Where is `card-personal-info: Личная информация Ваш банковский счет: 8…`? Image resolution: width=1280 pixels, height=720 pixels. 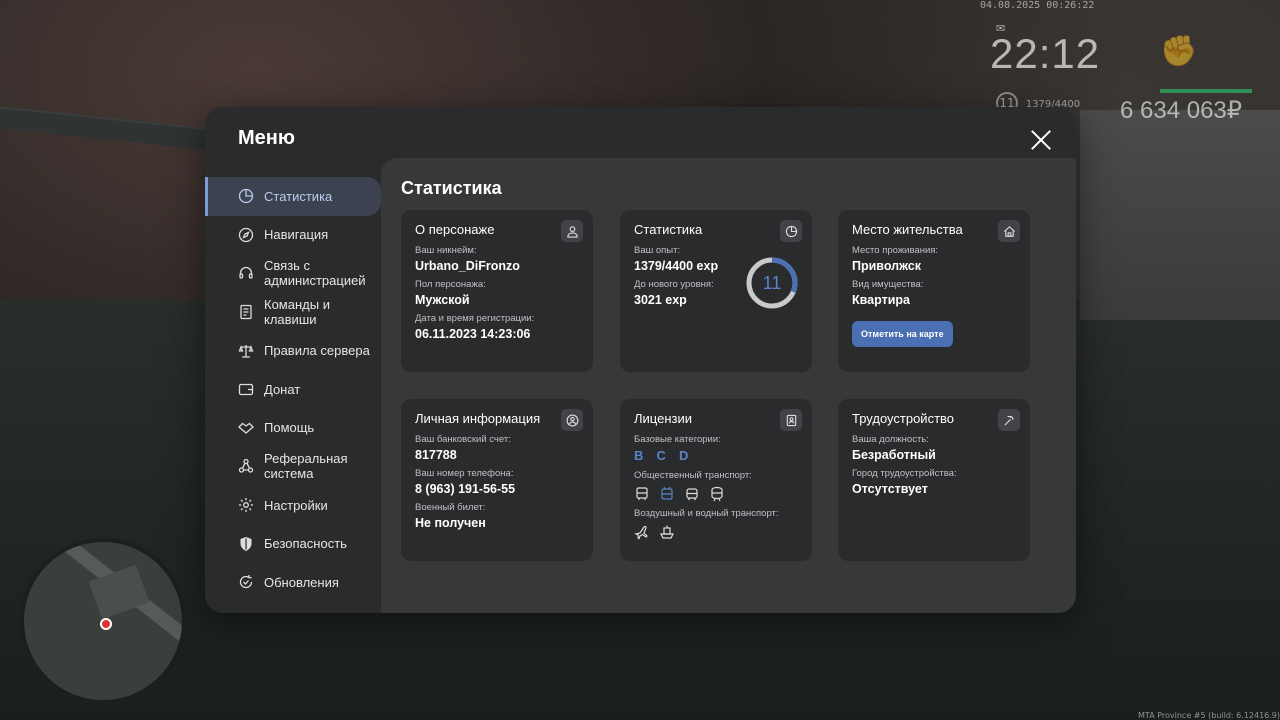
card-personal-info: Личная информация Ваш банковский счет: 8… is located at coordinates (497, 480).